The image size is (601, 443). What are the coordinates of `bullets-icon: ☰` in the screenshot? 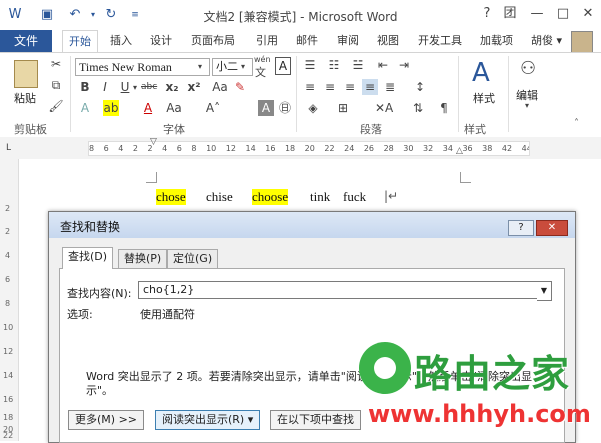 It's located at (310, 65).